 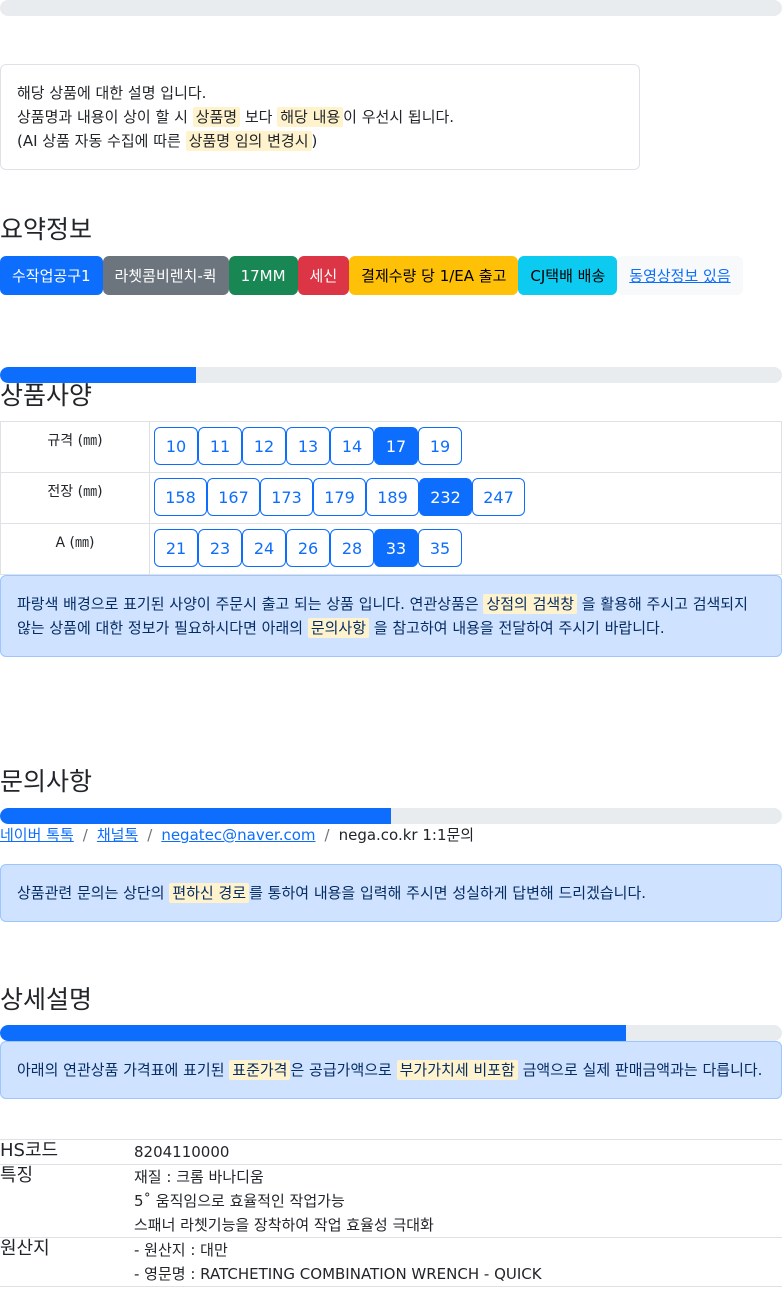 I want to click on spec-option: 189, so click(x=392, y=497).